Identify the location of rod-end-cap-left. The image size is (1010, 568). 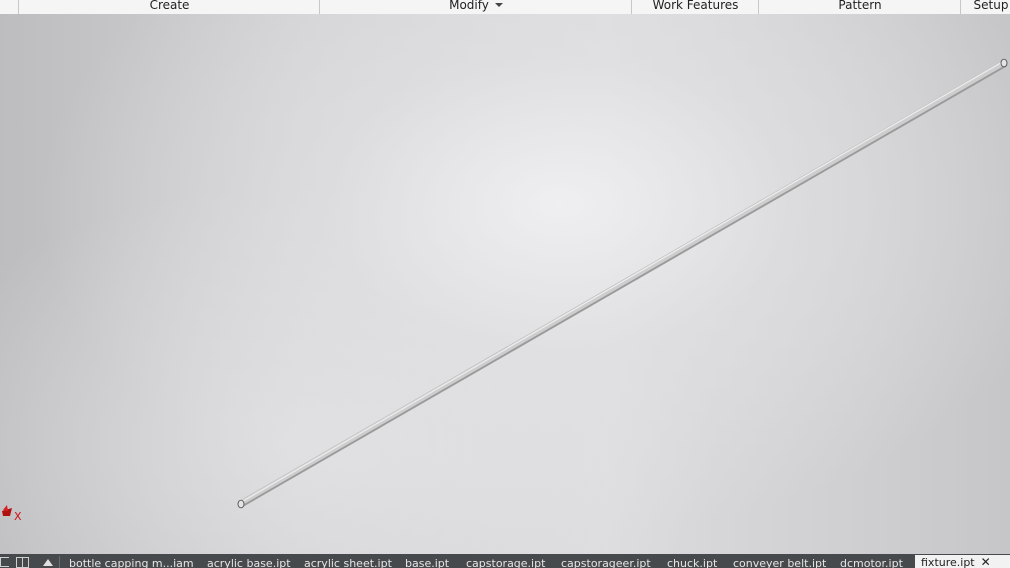
(241, 504).